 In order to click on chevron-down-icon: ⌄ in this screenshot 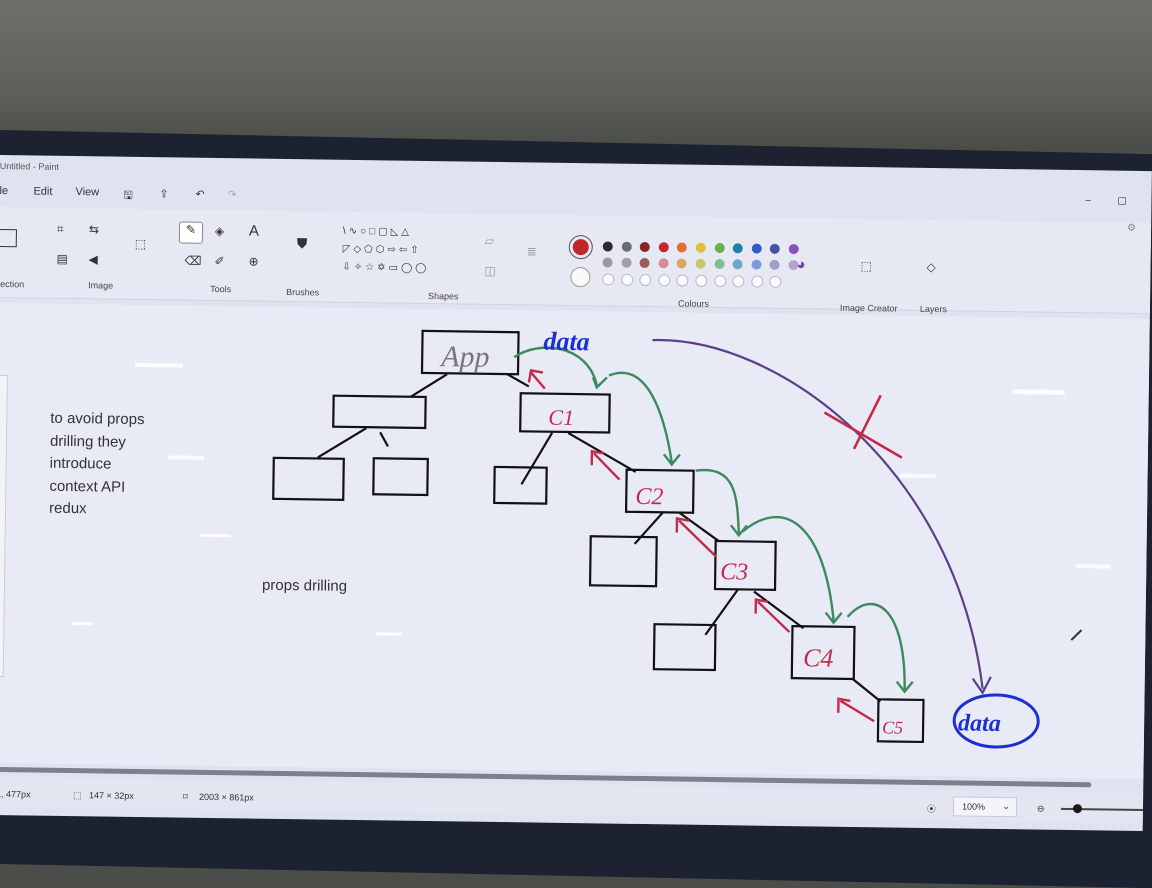, I will do `click(1006, 806)`.